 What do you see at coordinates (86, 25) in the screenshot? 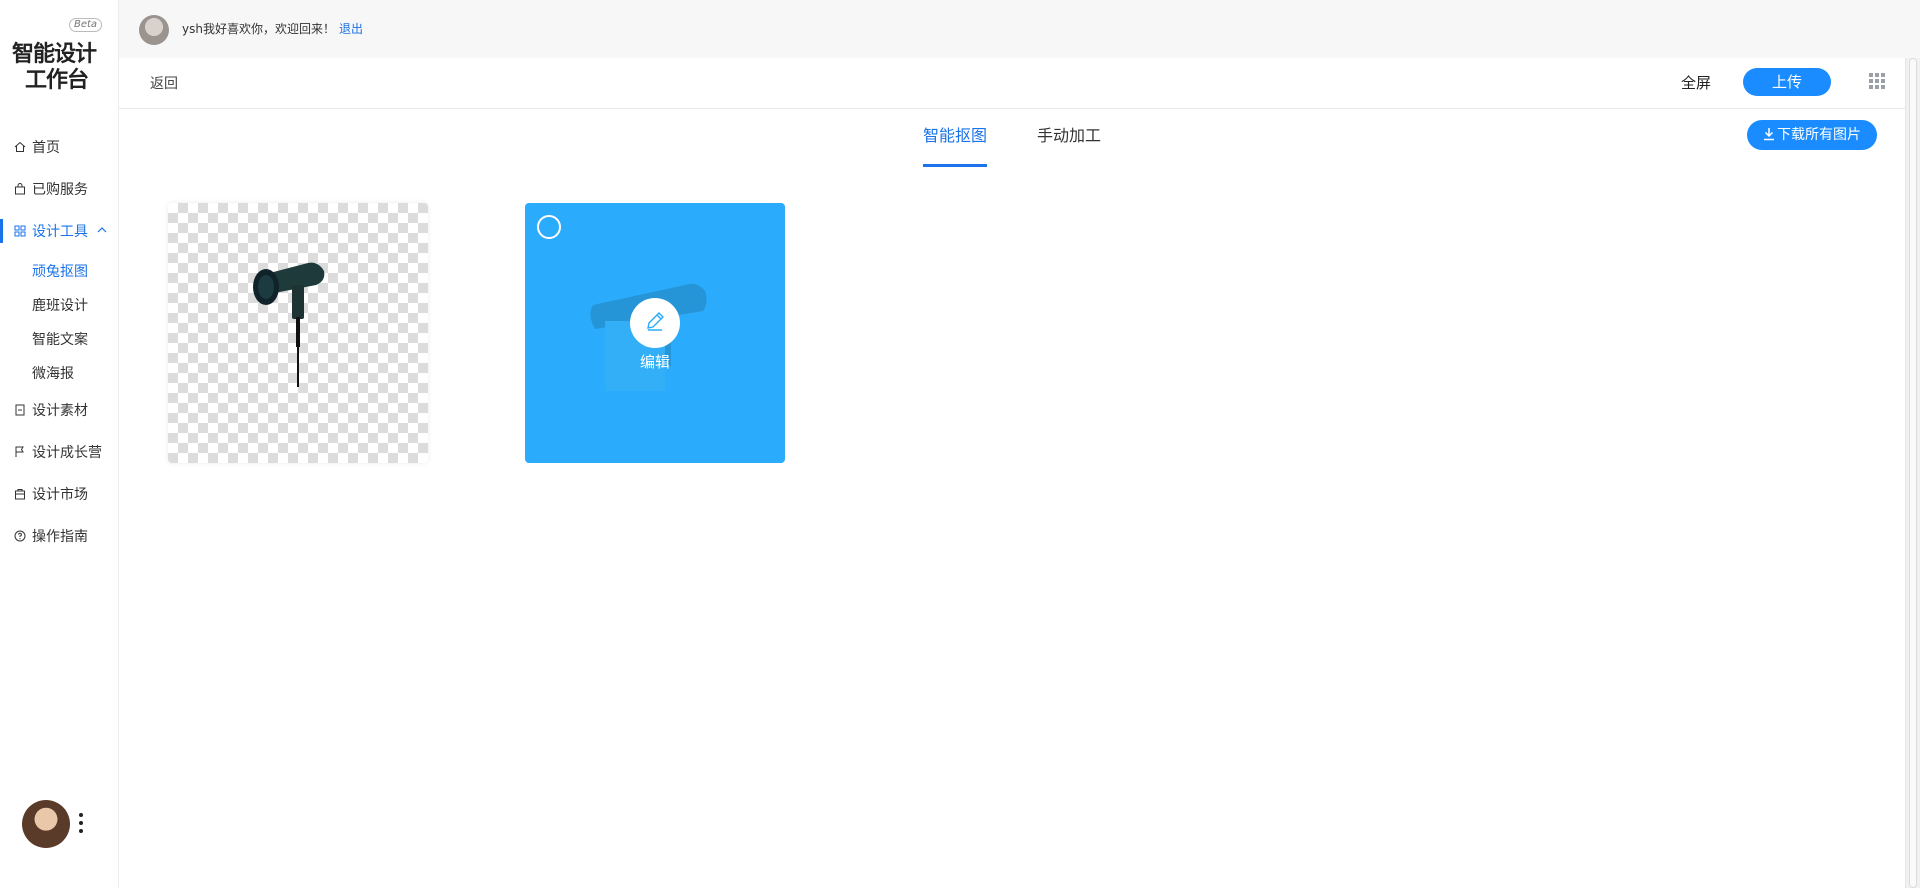
I see `beta-badge: Beta` at bounding box center [86, 25].